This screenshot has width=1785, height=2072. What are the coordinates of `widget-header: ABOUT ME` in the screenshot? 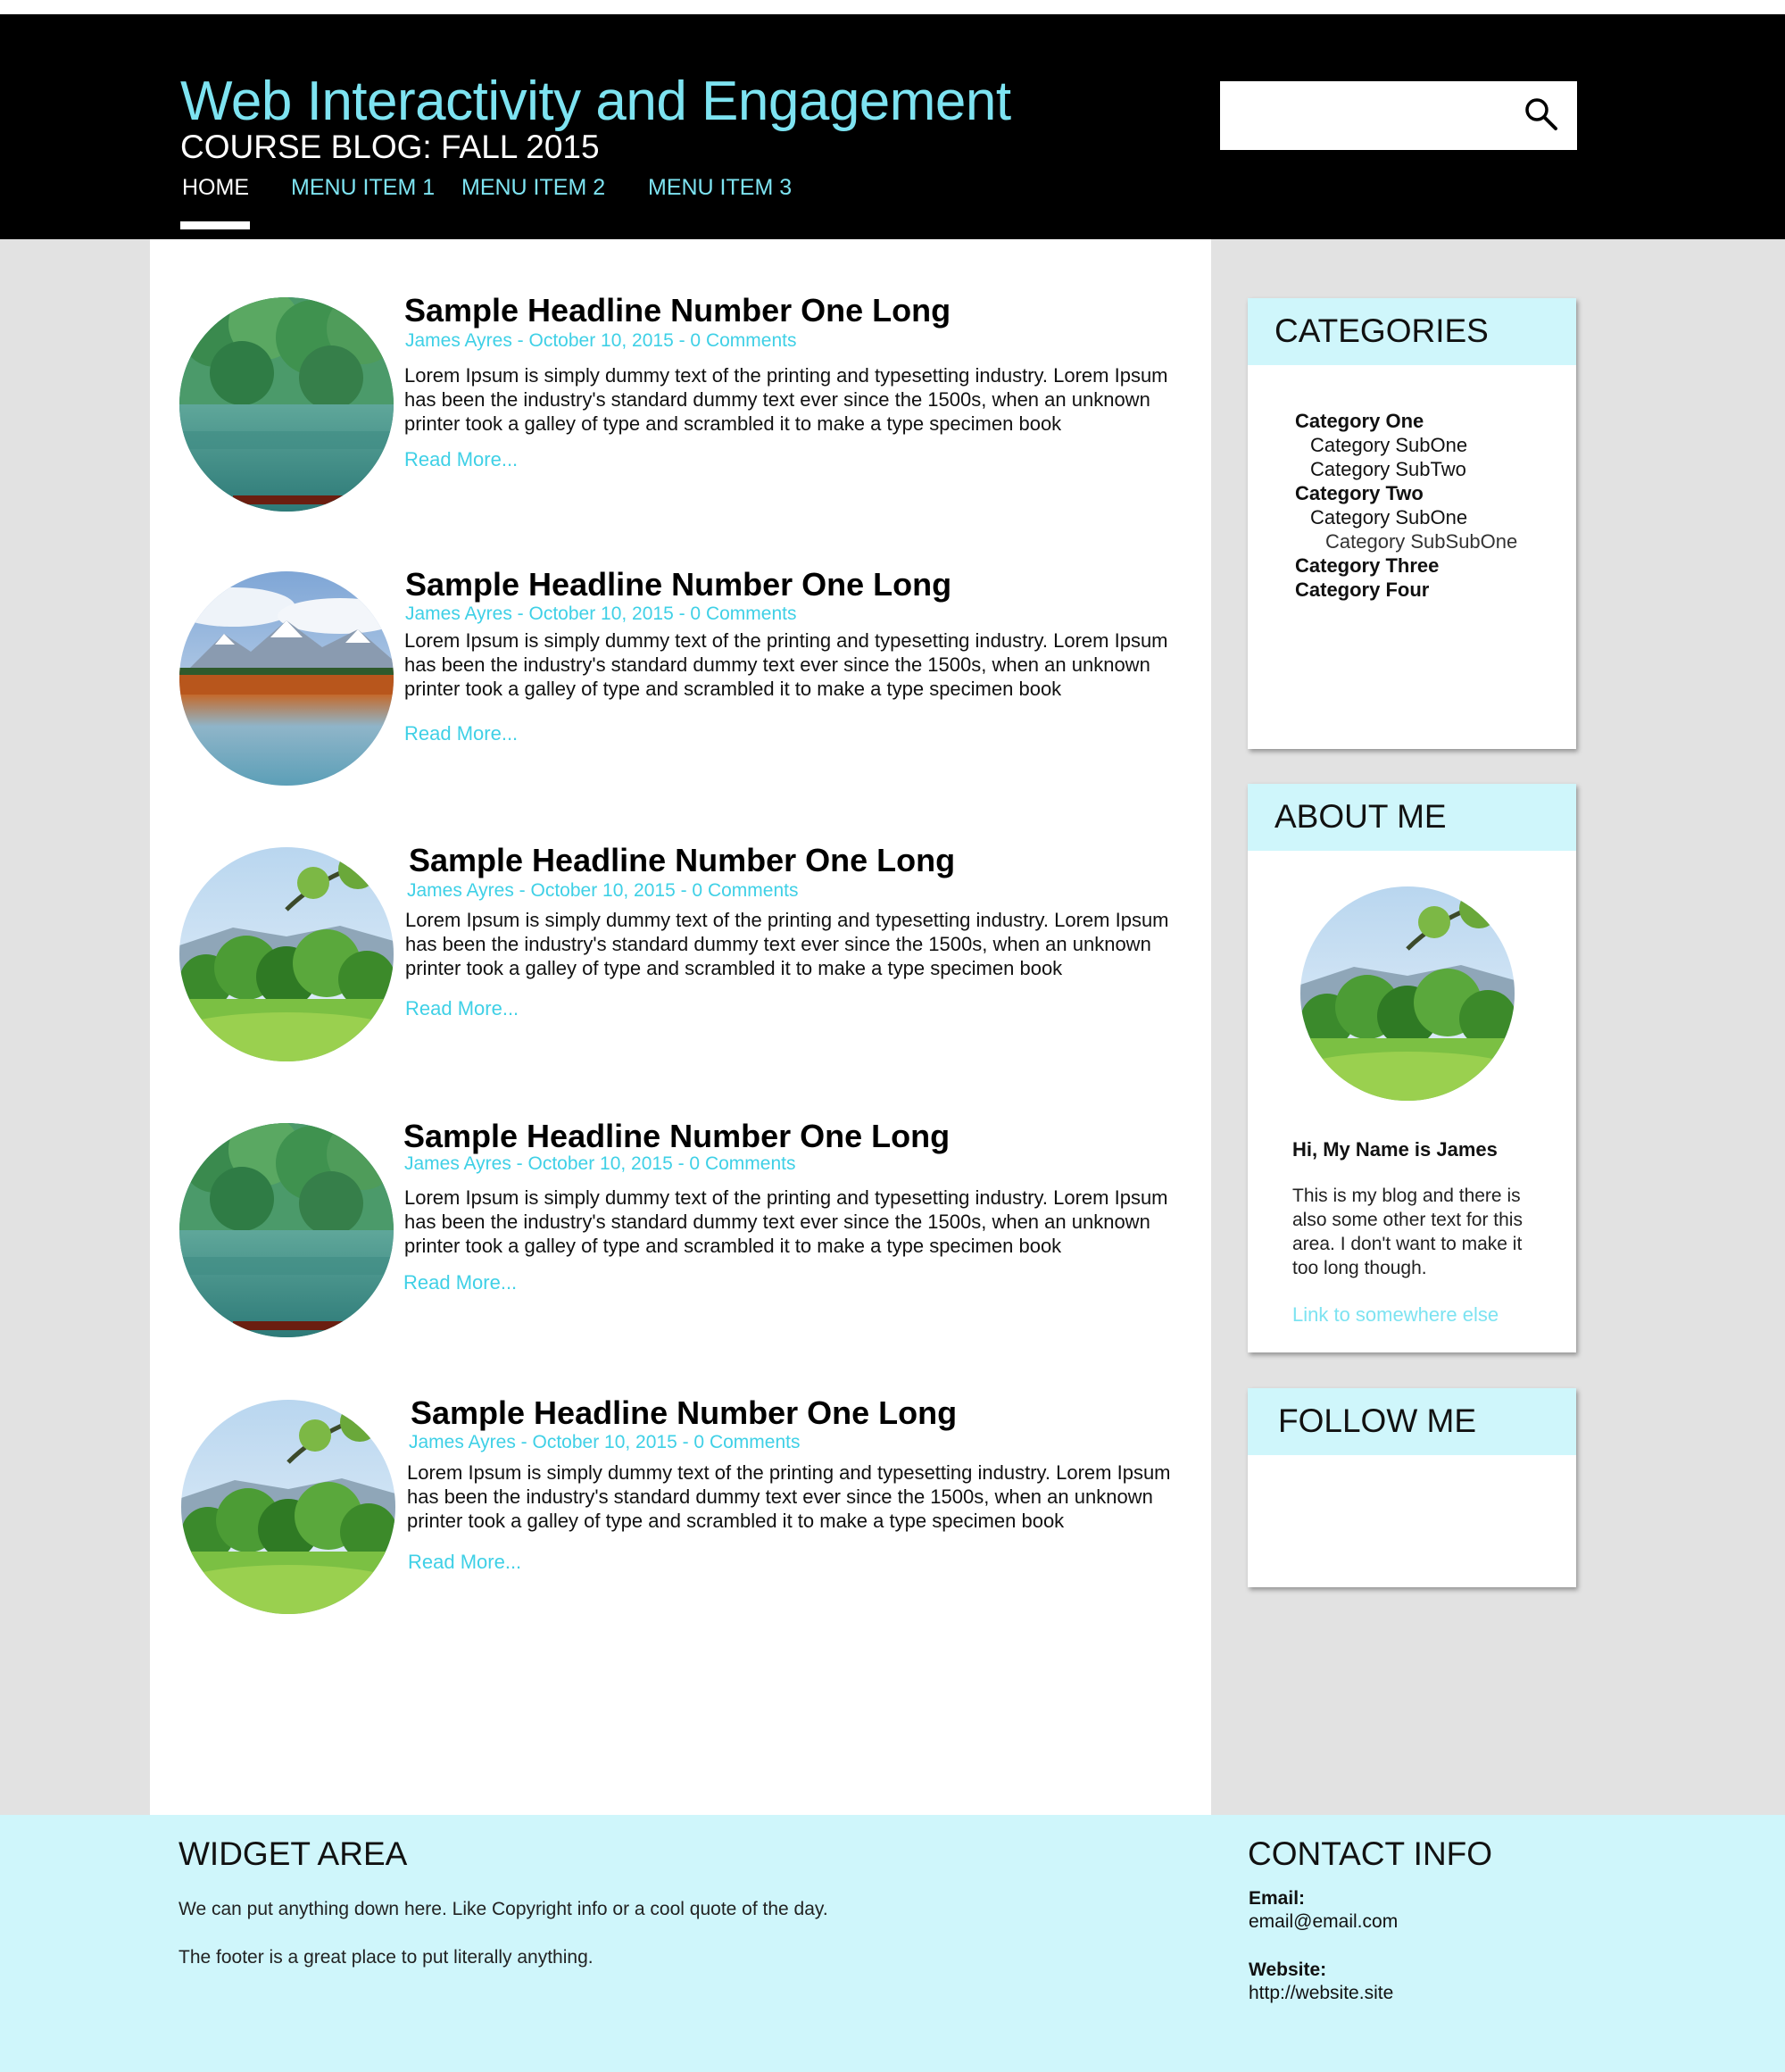 It's located at (1412, 817).